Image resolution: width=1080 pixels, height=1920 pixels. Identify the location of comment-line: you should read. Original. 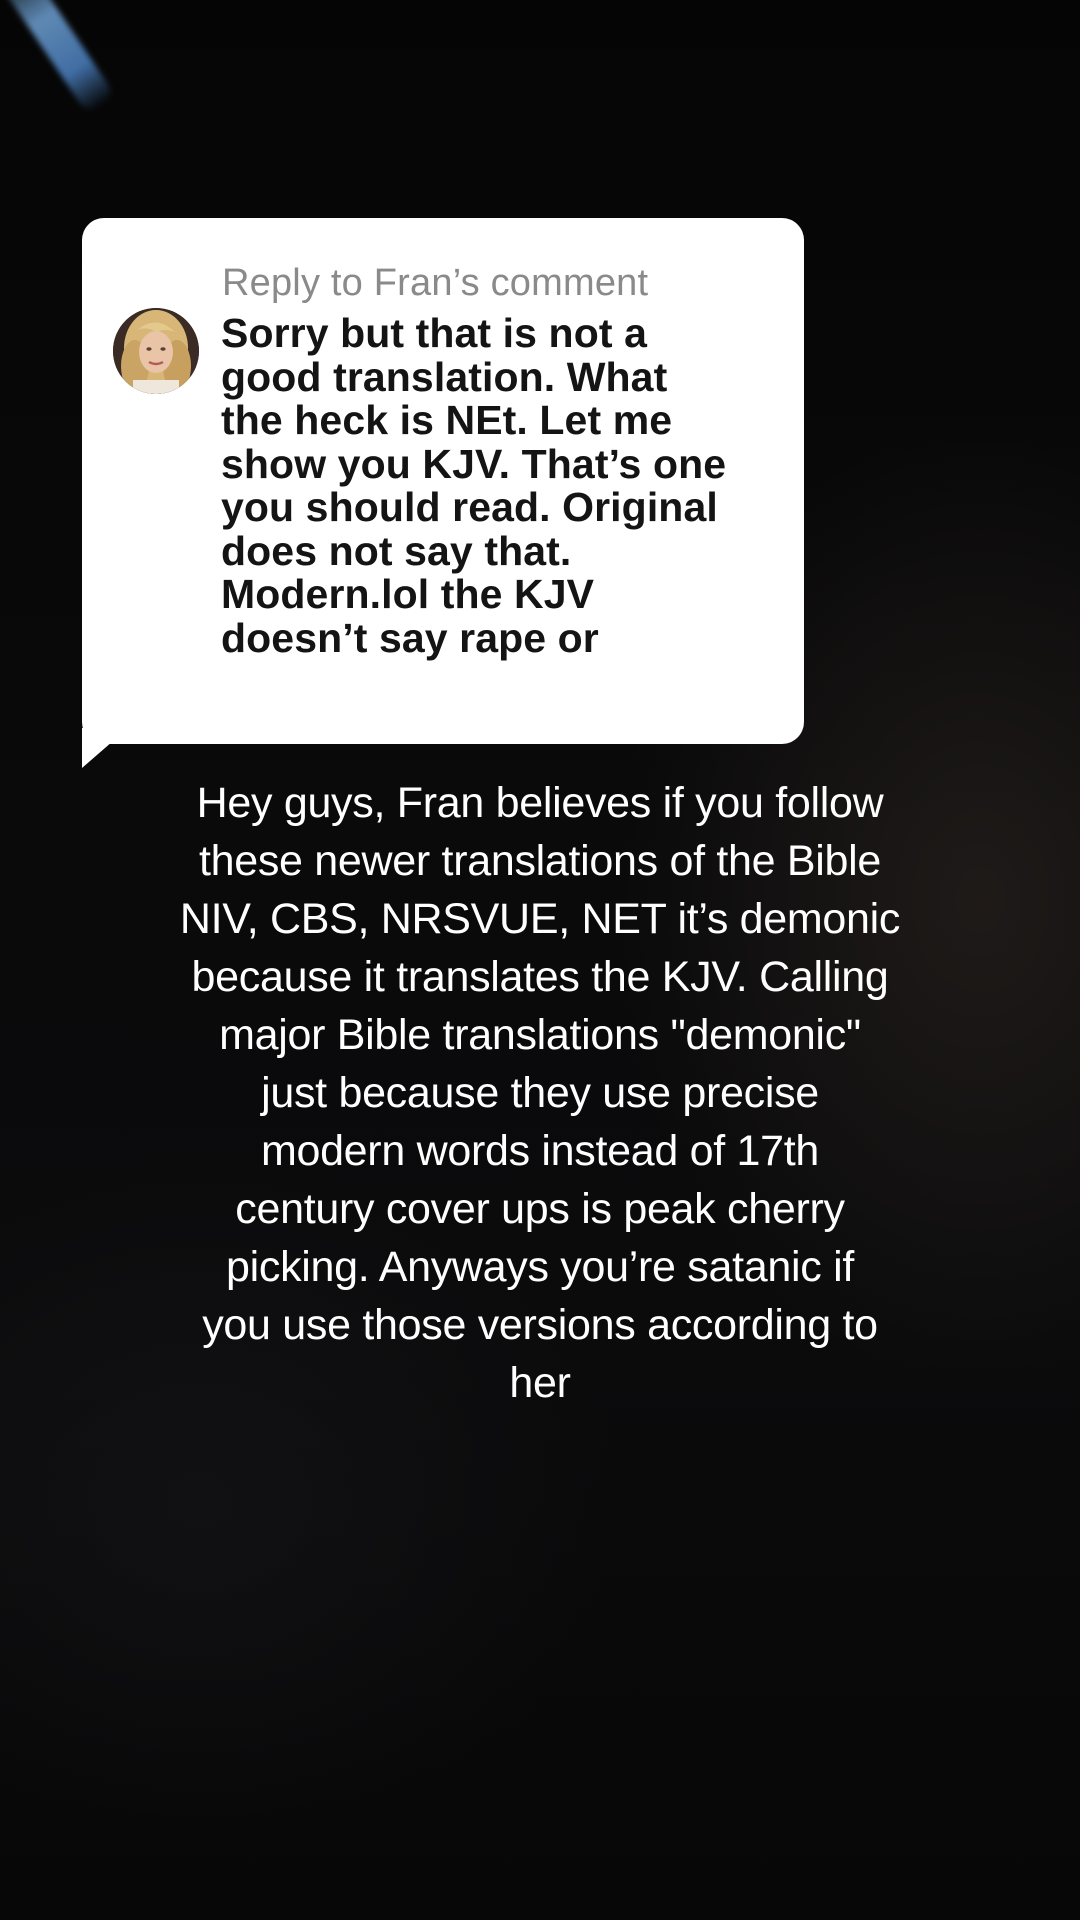
(469, 507).